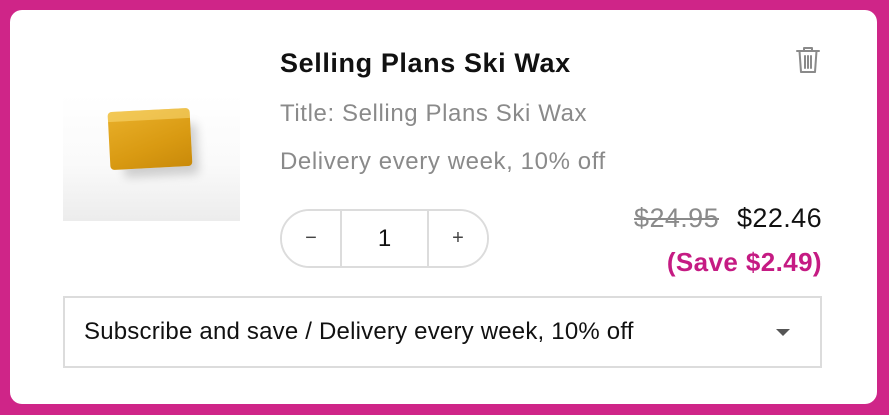  Describe the element at coordinates (744, 262) in the screenshot. I see `savings-label: (Save $2.49)` at that location.